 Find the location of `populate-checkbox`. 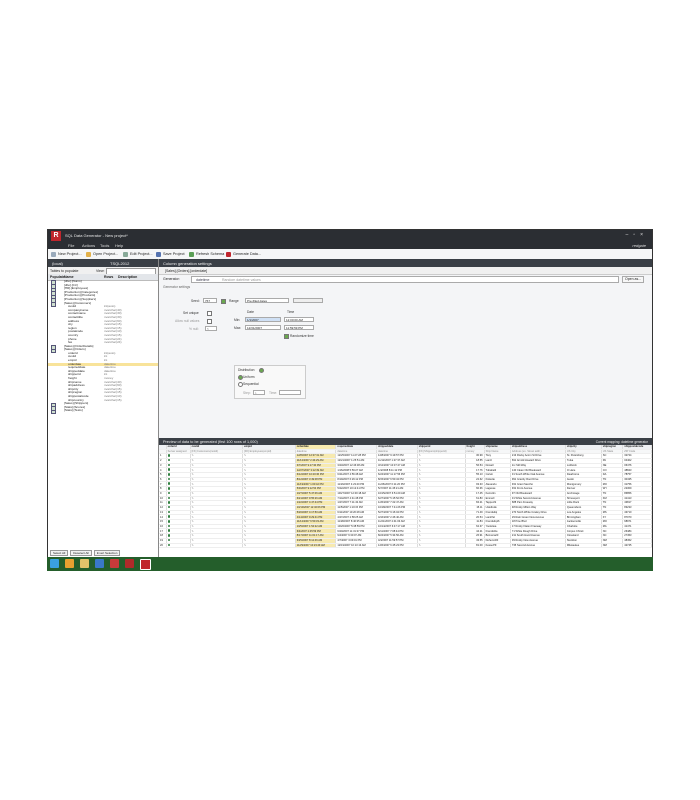

populate-checkbox is located at coordinates (53, 412).